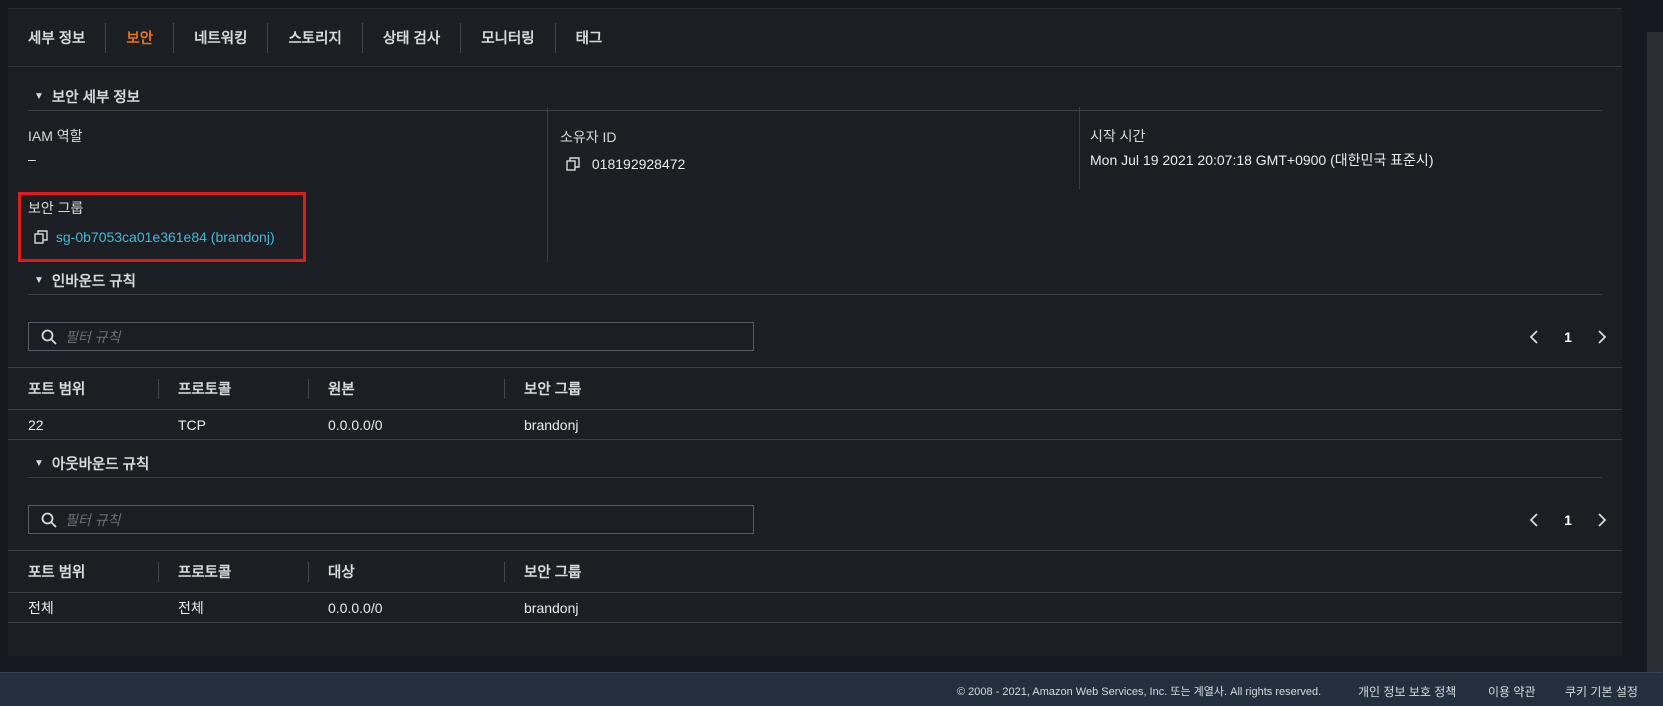 Image resolution: width=1663 pixels, height=706 pixels. Describe the element at coordinates (815, 38) in the screenshot. I see `tab-bar: 세부 정보 보안 네트워킹 스토리지 상태 검사 모니터링 태그` at that location.